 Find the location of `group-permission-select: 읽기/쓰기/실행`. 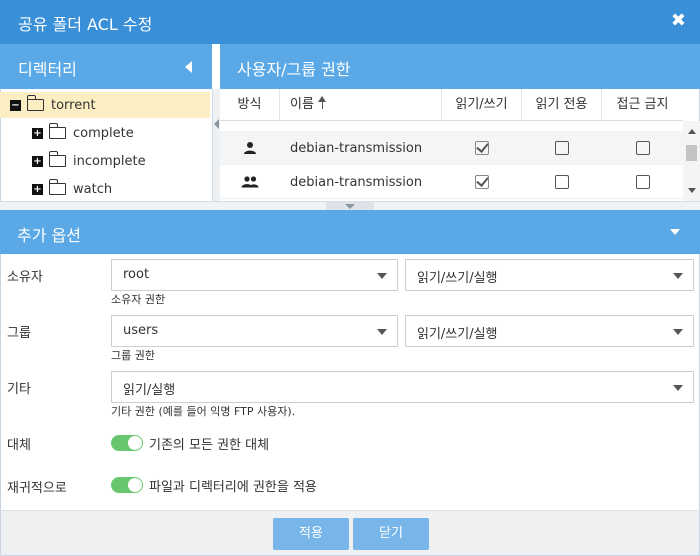

group-permission-select: 읽기/쓰기/실행 is located at coordinates (549, 331).